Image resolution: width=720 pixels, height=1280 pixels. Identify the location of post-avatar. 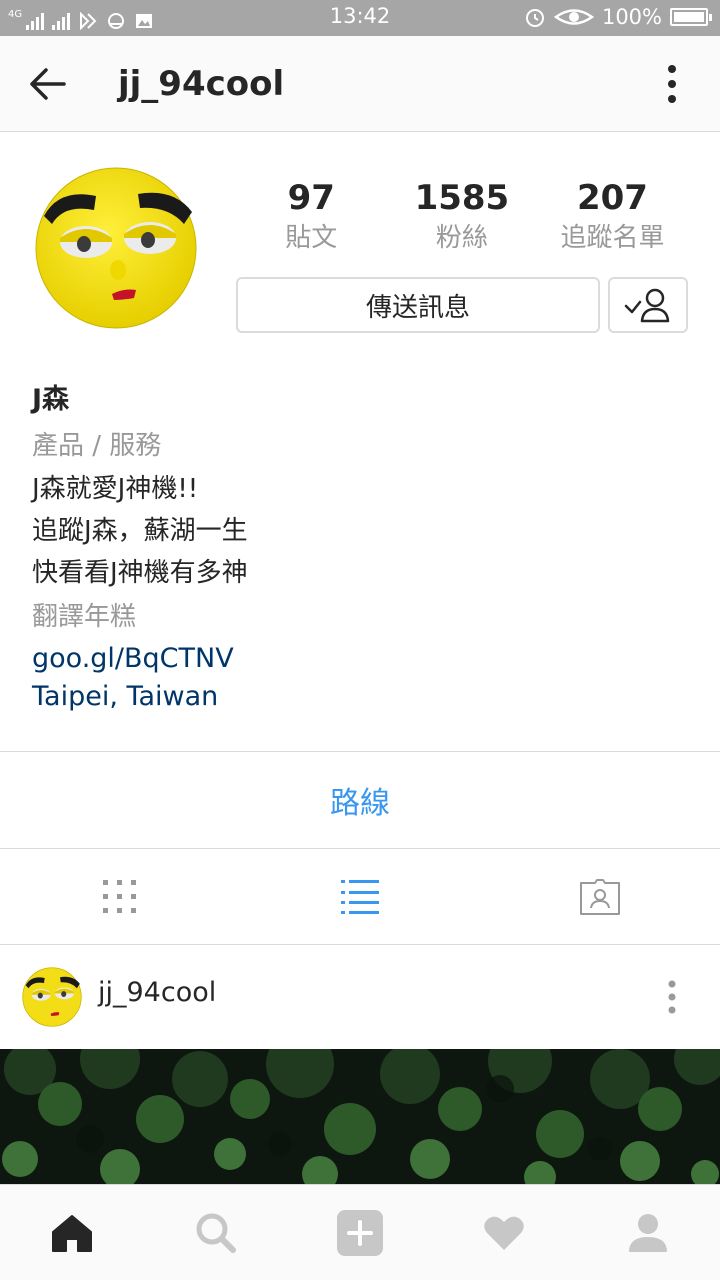
(52, 997).